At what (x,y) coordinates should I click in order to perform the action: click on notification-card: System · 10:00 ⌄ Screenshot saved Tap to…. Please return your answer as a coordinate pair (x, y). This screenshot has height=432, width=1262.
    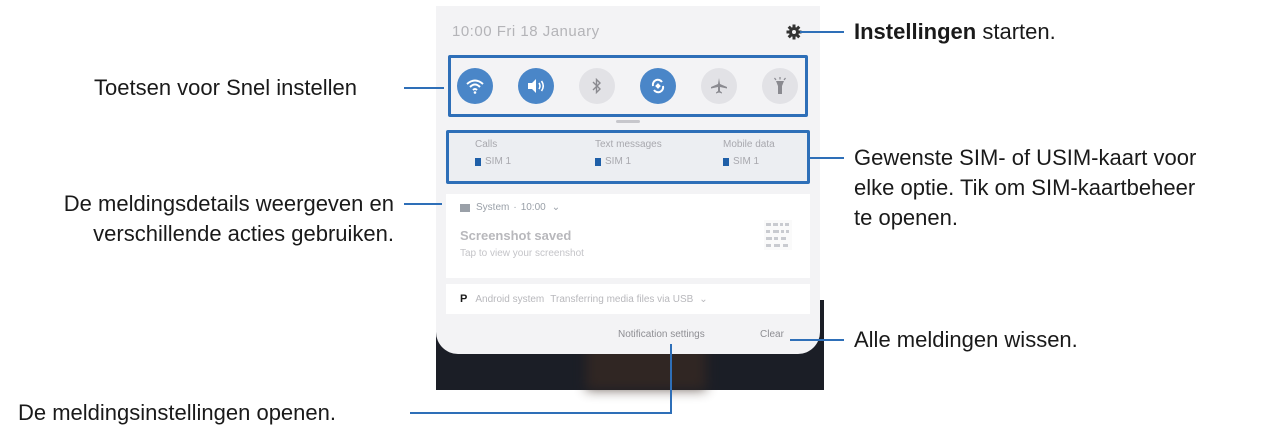
    Looking at the image, I should click on (628, 236).